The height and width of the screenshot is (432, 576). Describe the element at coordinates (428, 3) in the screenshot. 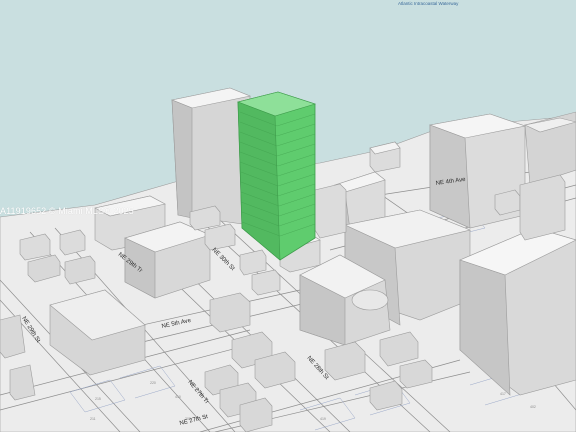

I see `waterway-label: Atlantic Intracoastal Waterway` at that location.